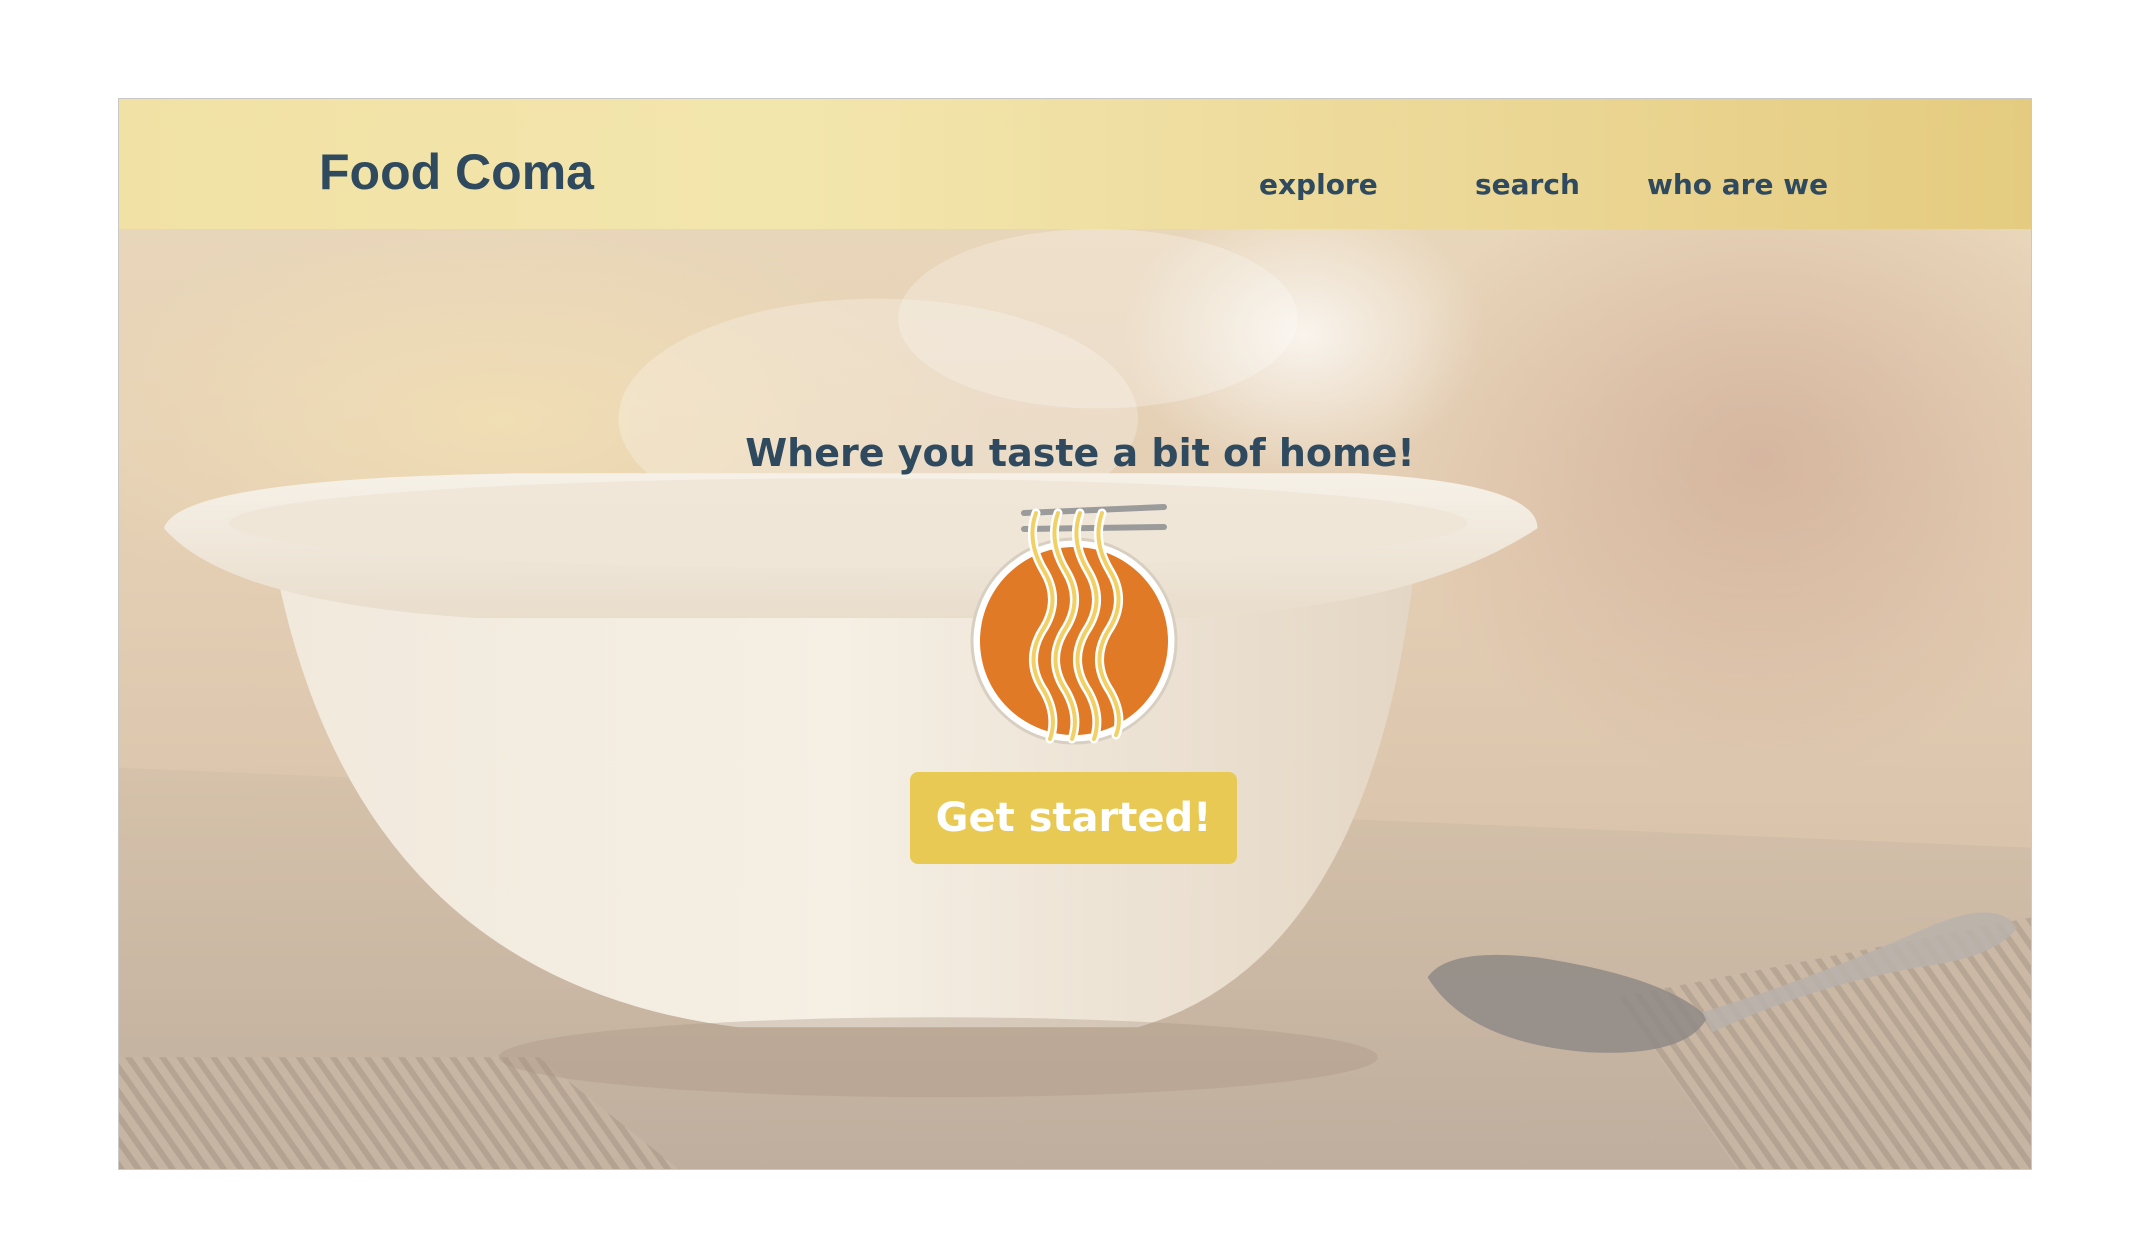  Describe the element at coordinates (1075, 164) in the screenshot. I see `top-nav-bar: Food Coma explore search who are we` at that location.